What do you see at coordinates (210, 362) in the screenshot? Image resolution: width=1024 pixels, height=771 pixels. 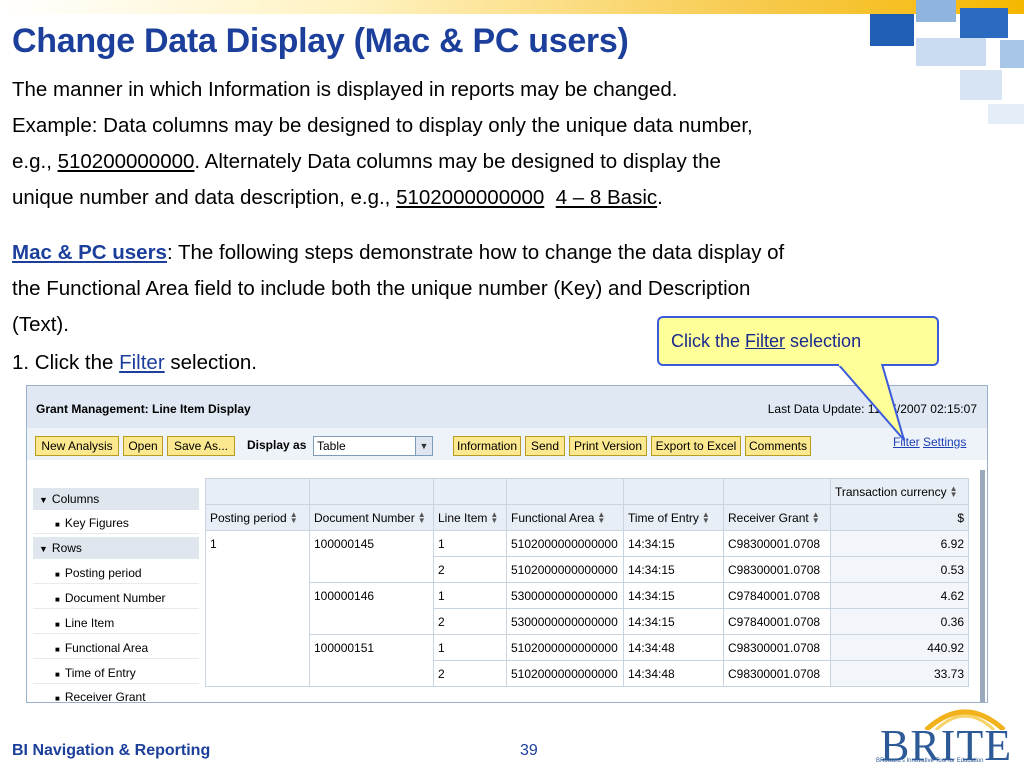 I see `step-1-post: selection.` at bounding box center [210, 362].